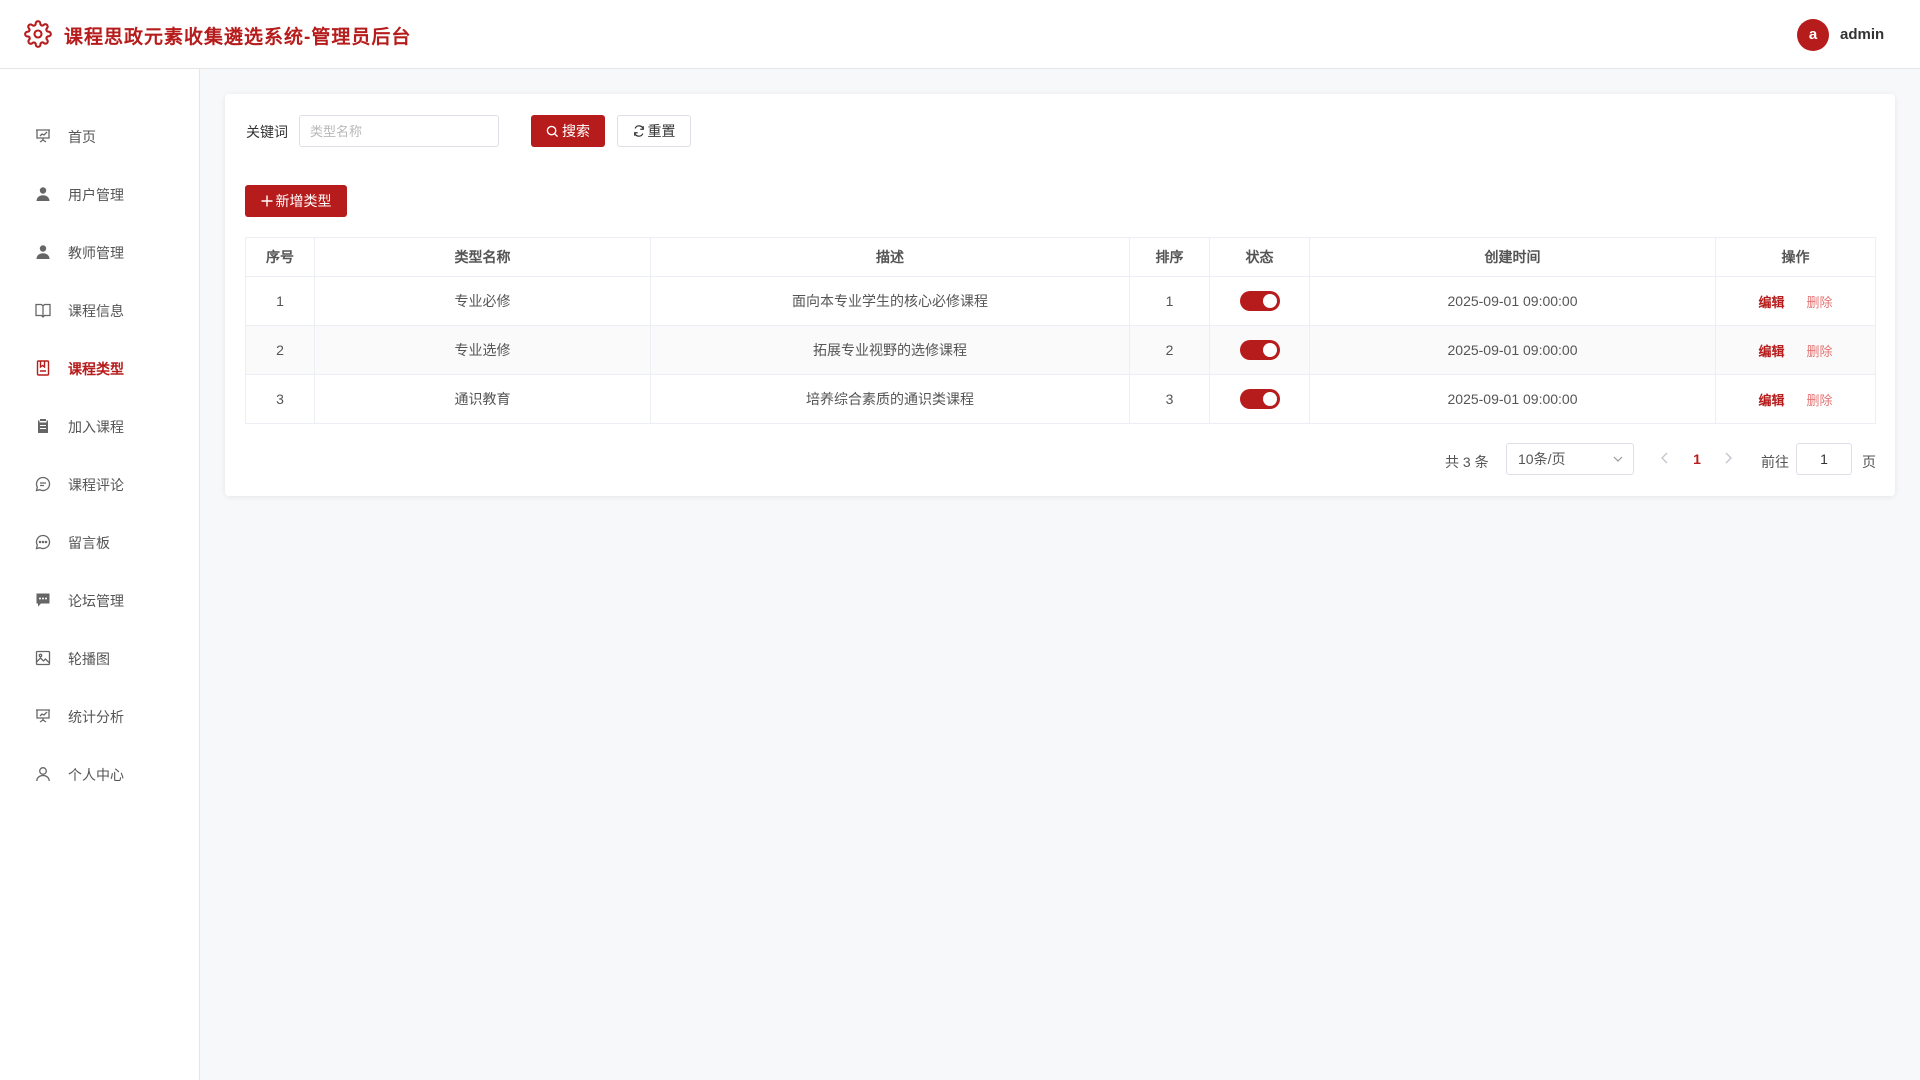 The width and height of the screenshot is (1920, 1080). What do you see at coordinates (482, 399) in the screenshot?
I see `type-name: 通识教育` at bounding box center [482, 399].